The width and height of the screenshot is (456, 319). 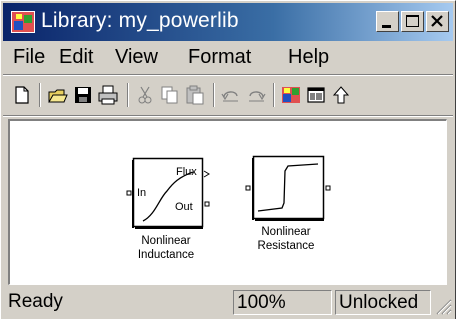 What do you see at coordinates (145, 95) in the screenshot?
I see `cut-icon` at bounding box center [145, 95].